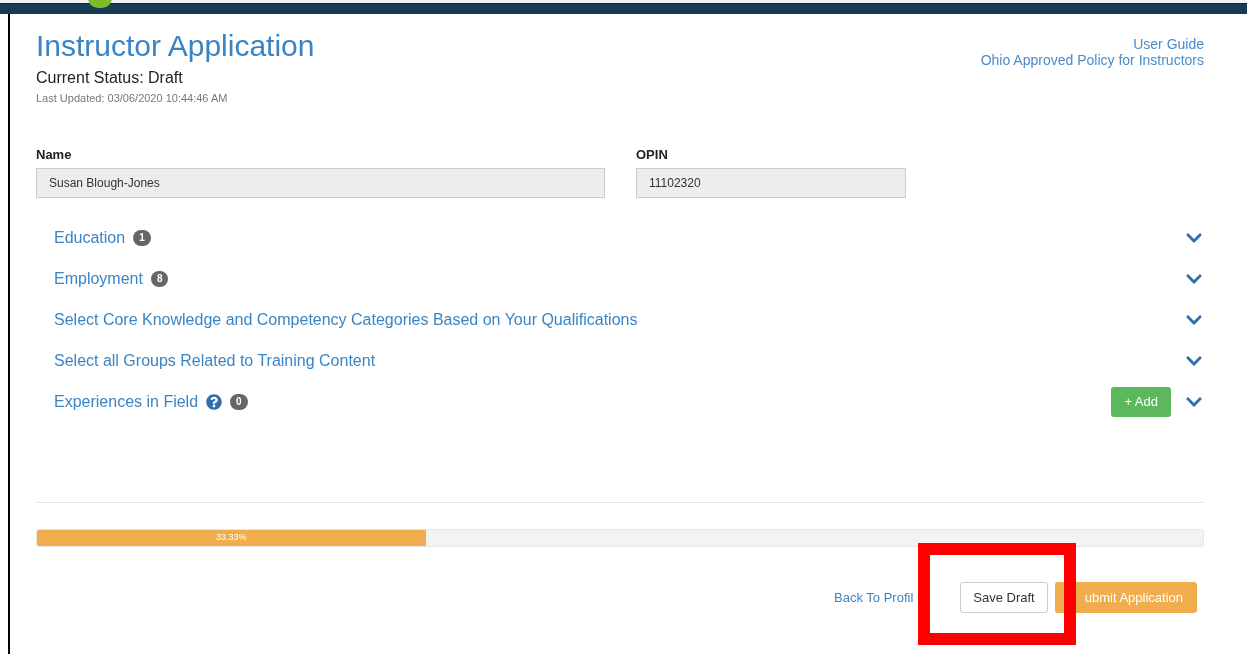  What do you see at coordinates (126, 401) in the screenshot?
I see `section-title: Experiences in Field` at bounding box center [126, 401].